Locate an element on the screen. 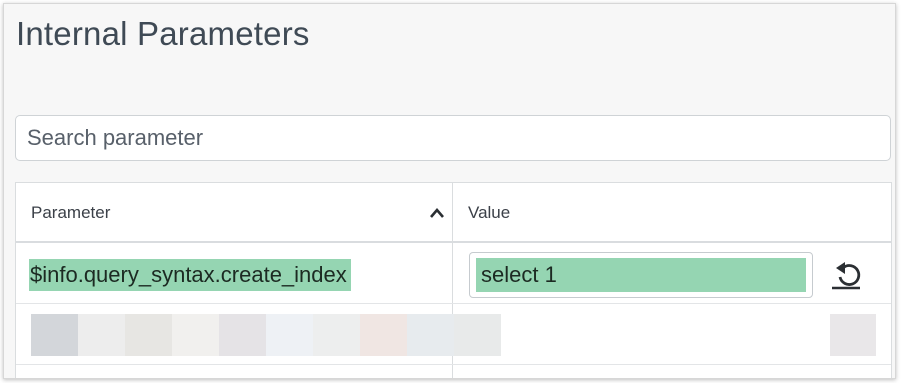  page-title: Internal Parameters is located at coordinates (163, 33).